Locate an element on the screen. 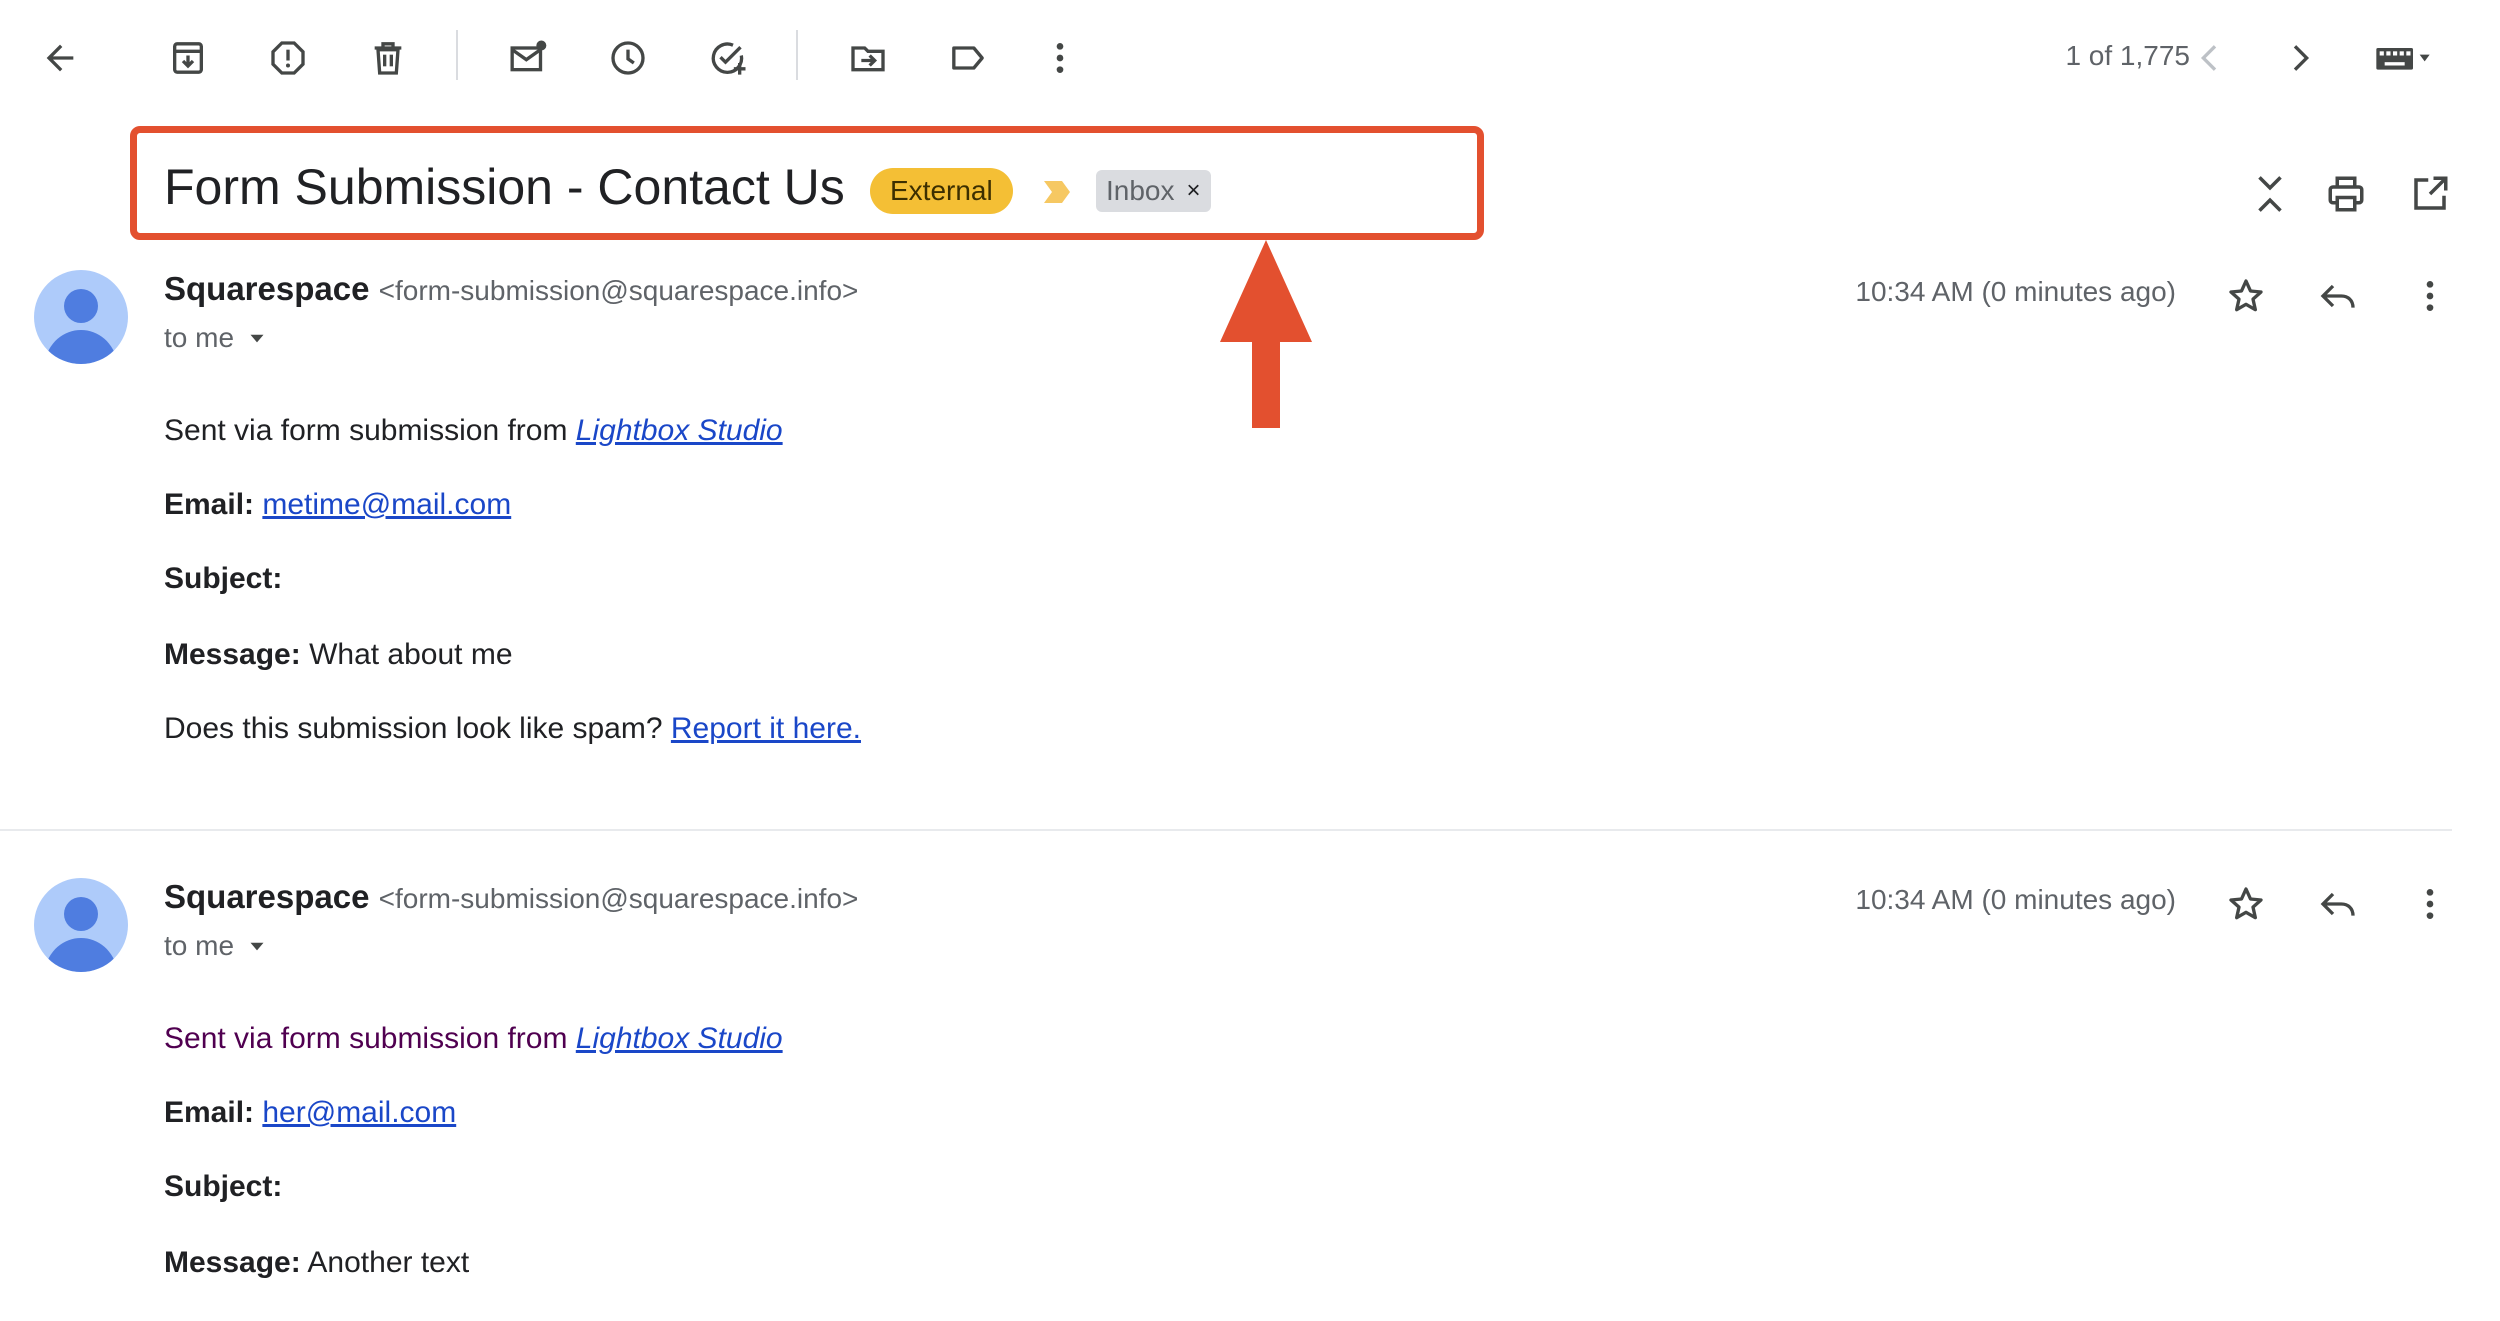  delete-icon is located at coordinates (388, 58).